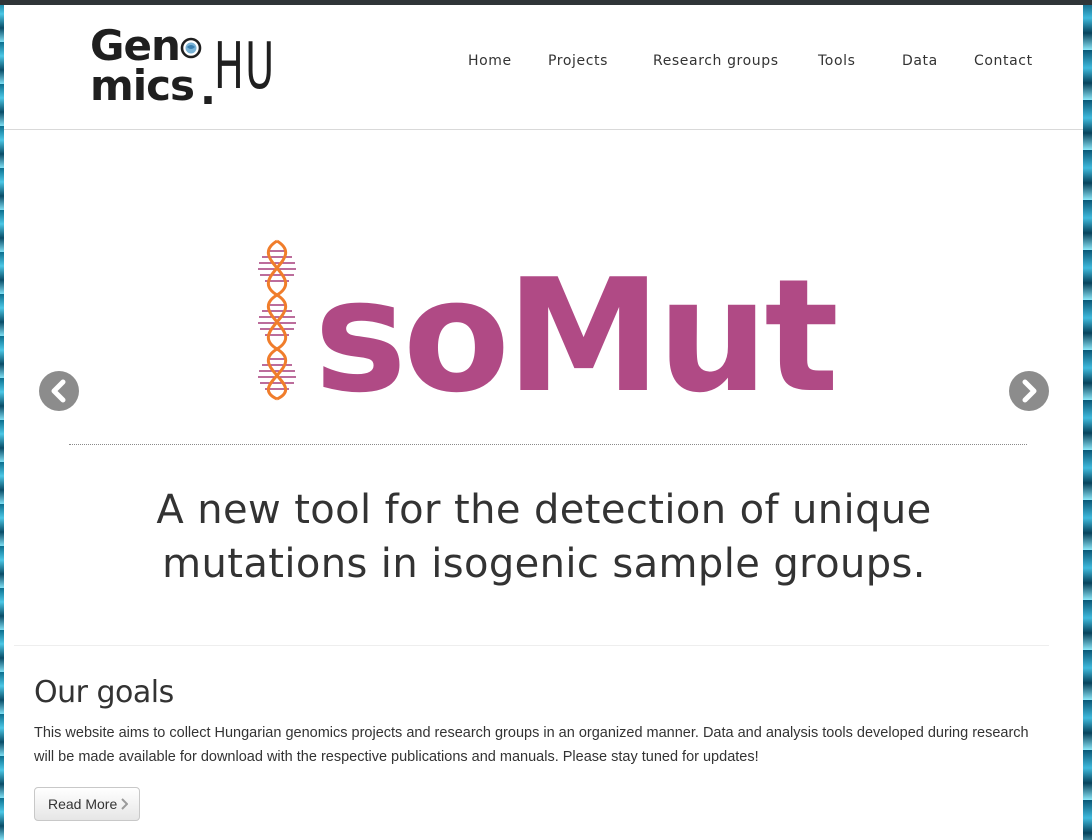 The image size is (1092, 840). What do you see at coordinates (83, 804) in the screenshot?
I see `read-more-label: Read More` at bounding box center [83, 804].